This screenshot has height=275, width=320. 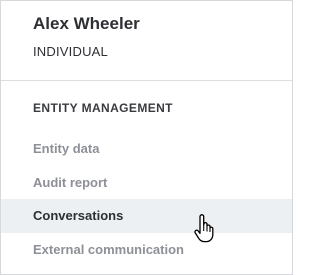 I want to click on nav-item-label: Audit report, so click(x=70, y=182).